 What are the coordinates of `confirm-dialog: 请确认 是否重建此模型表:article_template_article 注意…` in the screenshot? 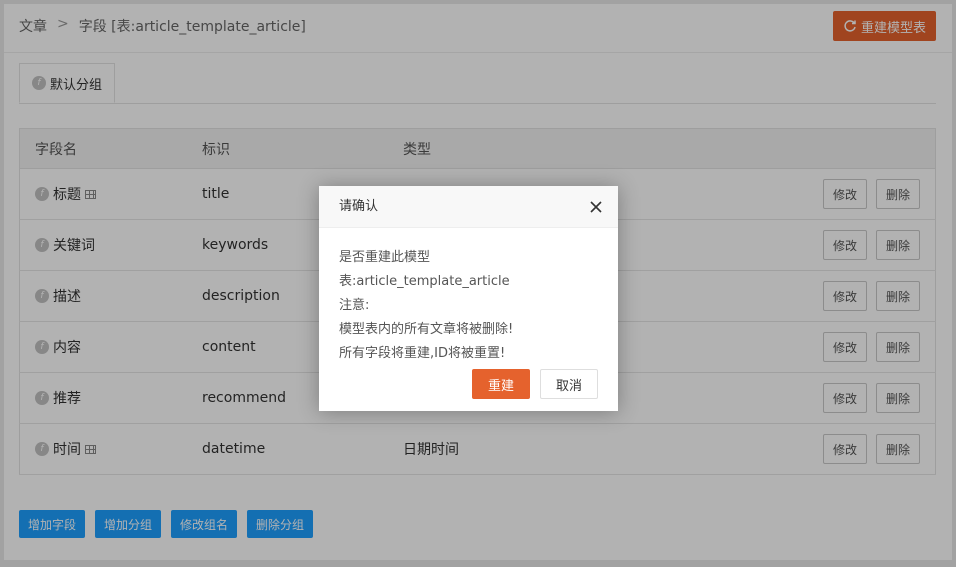 It's located at (468, 298).